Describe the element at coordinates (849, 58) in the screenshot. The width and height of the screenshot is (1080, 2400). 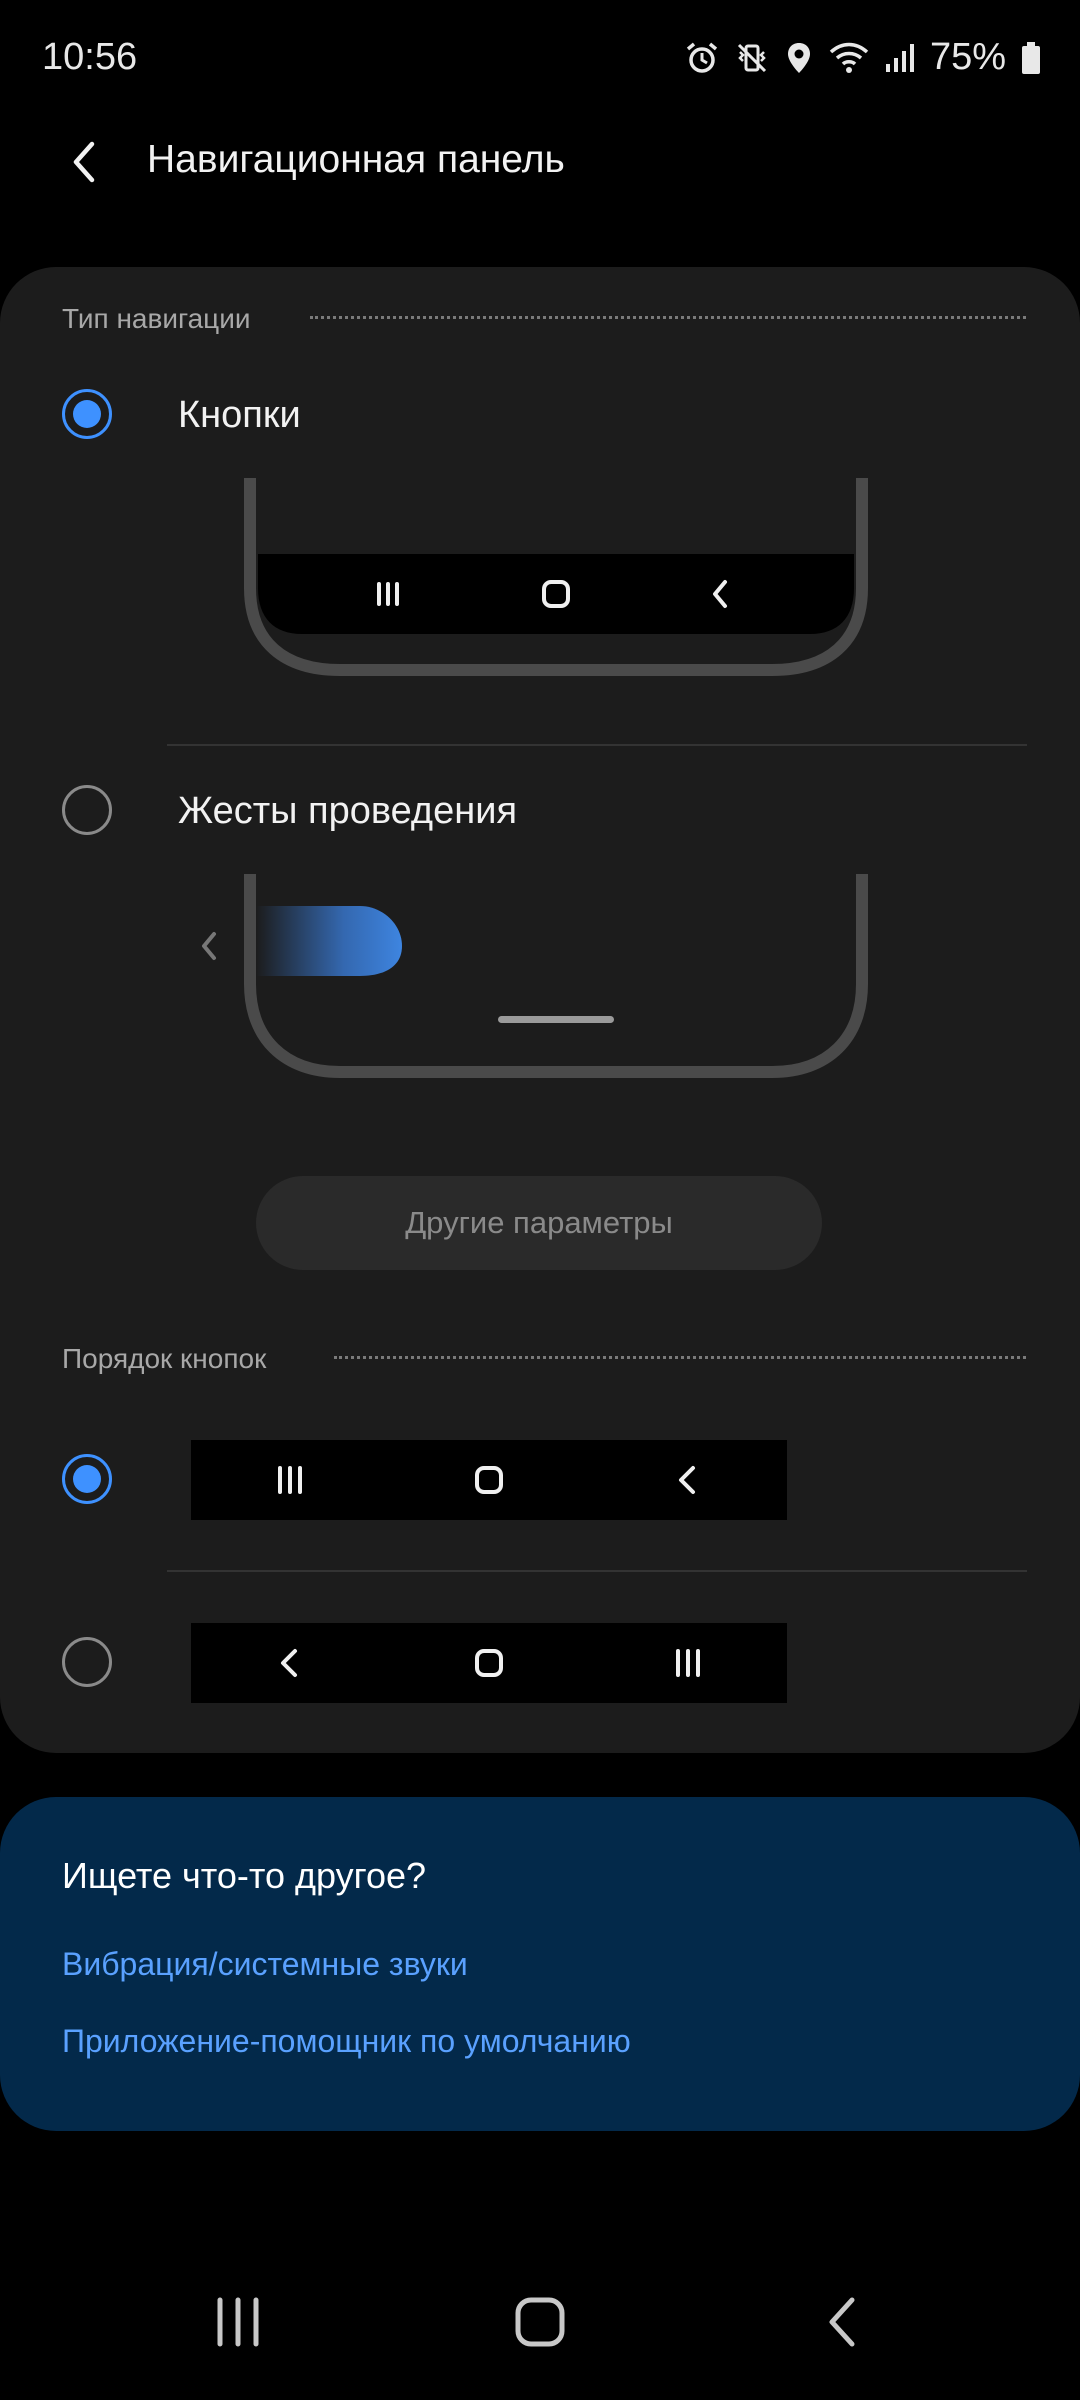
I see `wifi-icon` at that location.